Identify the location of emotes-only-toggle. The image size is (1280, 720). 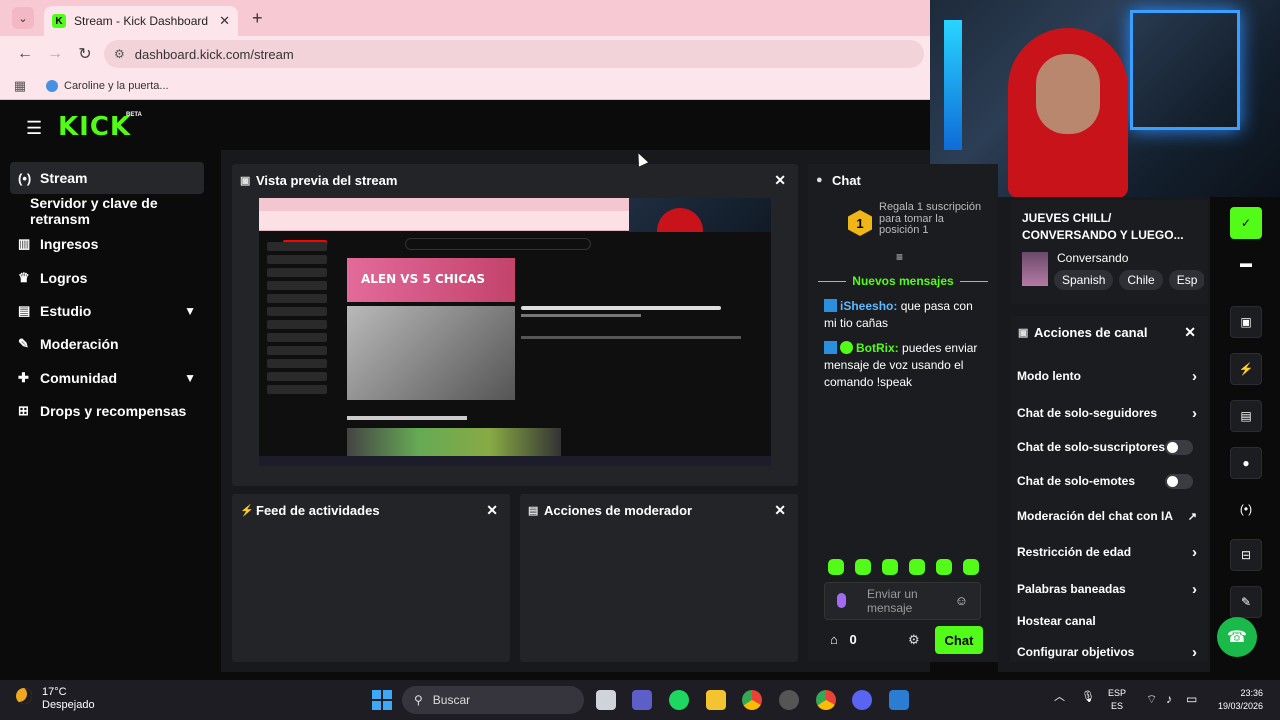
(1179, 481).